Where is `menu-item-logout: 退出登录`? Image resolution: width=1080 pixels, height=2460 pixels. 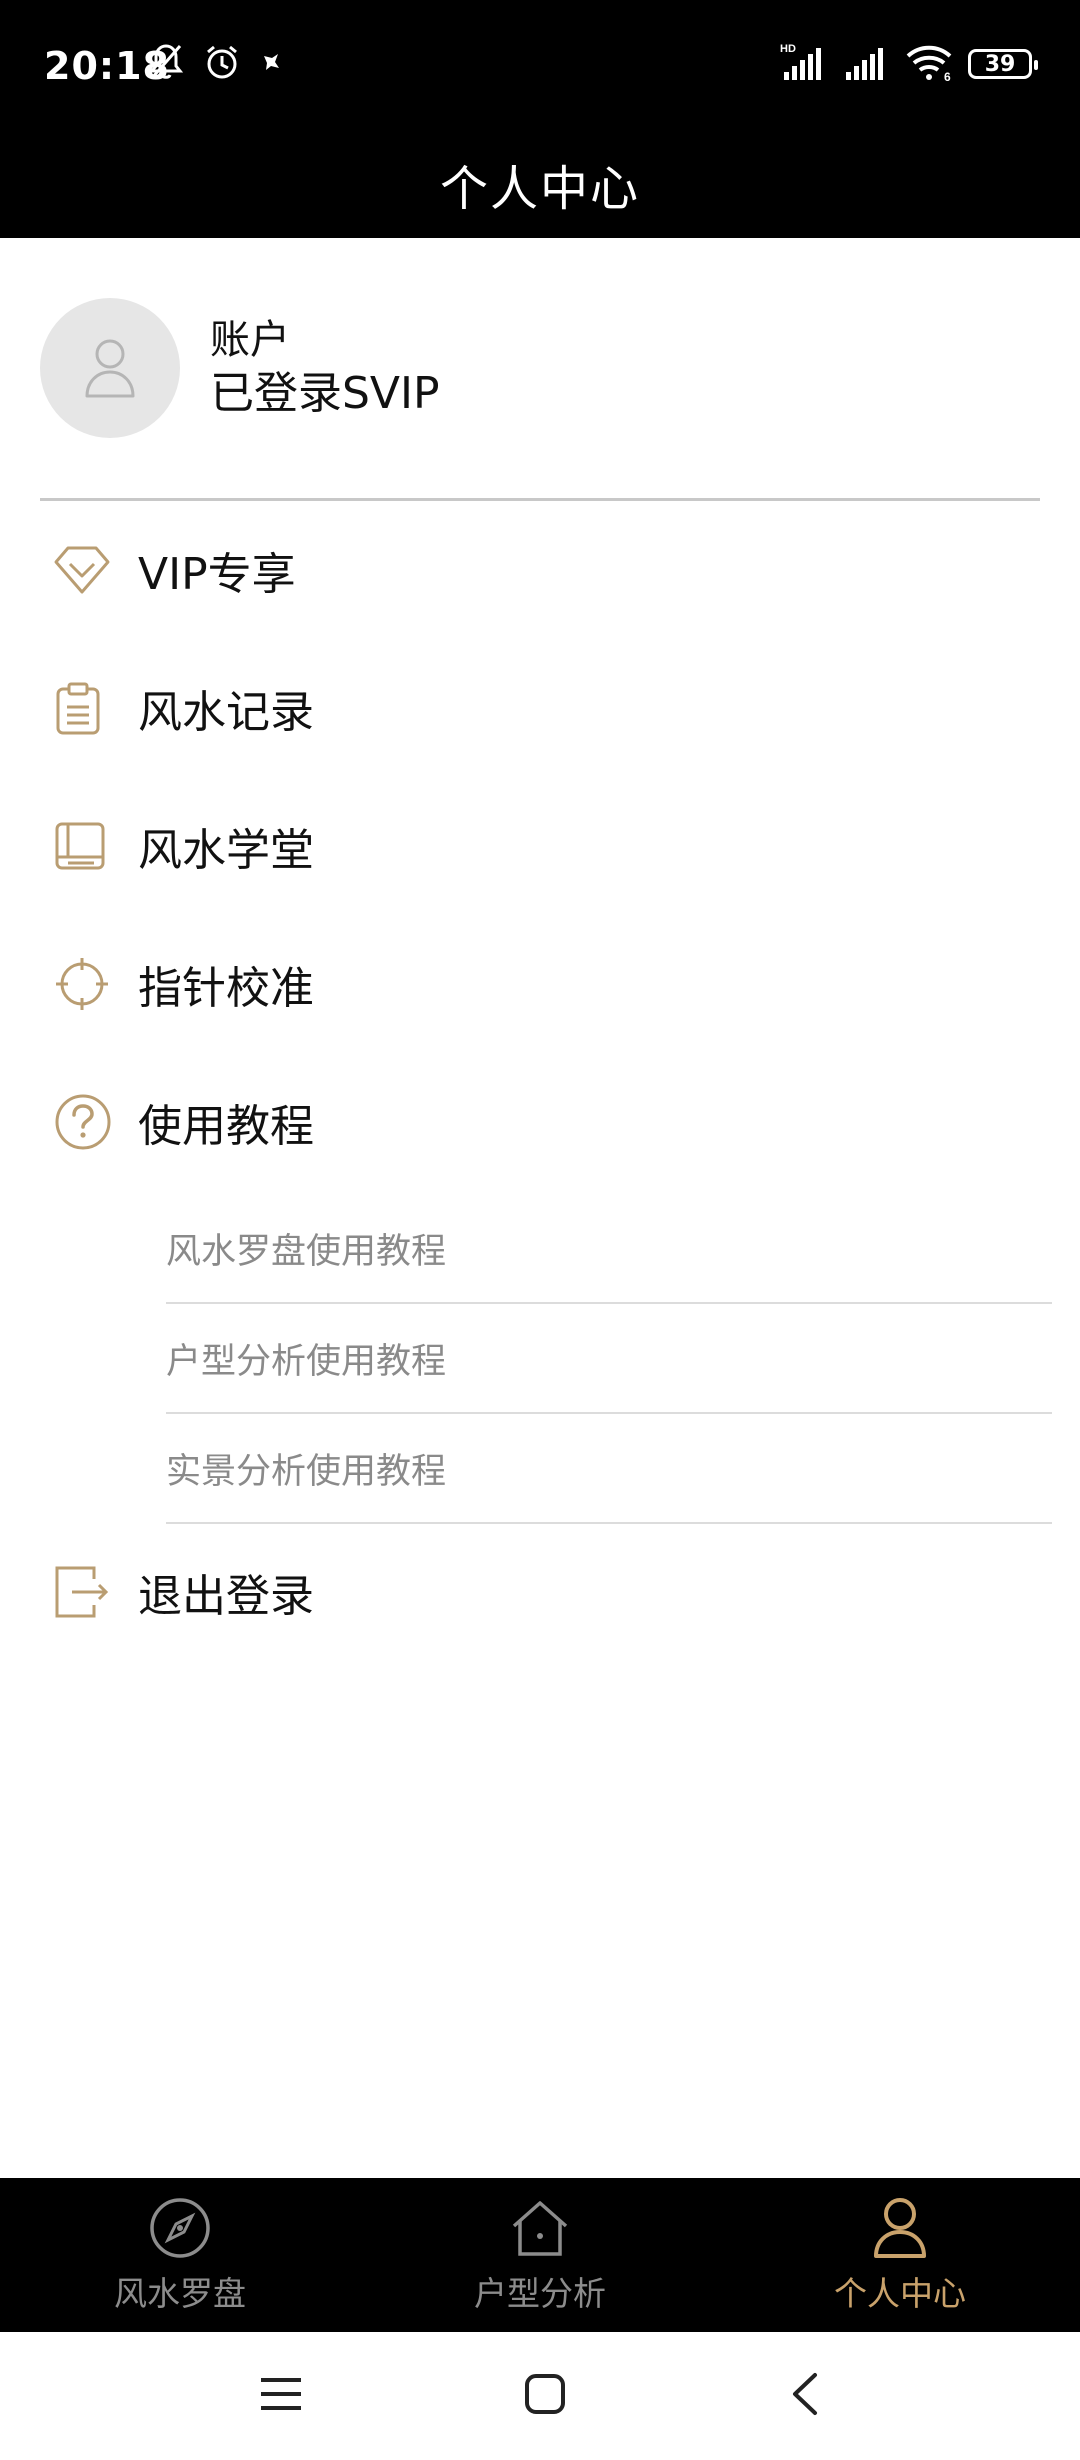
menu-item-logout: 退出登录 is located at coordinates (540, 1592).